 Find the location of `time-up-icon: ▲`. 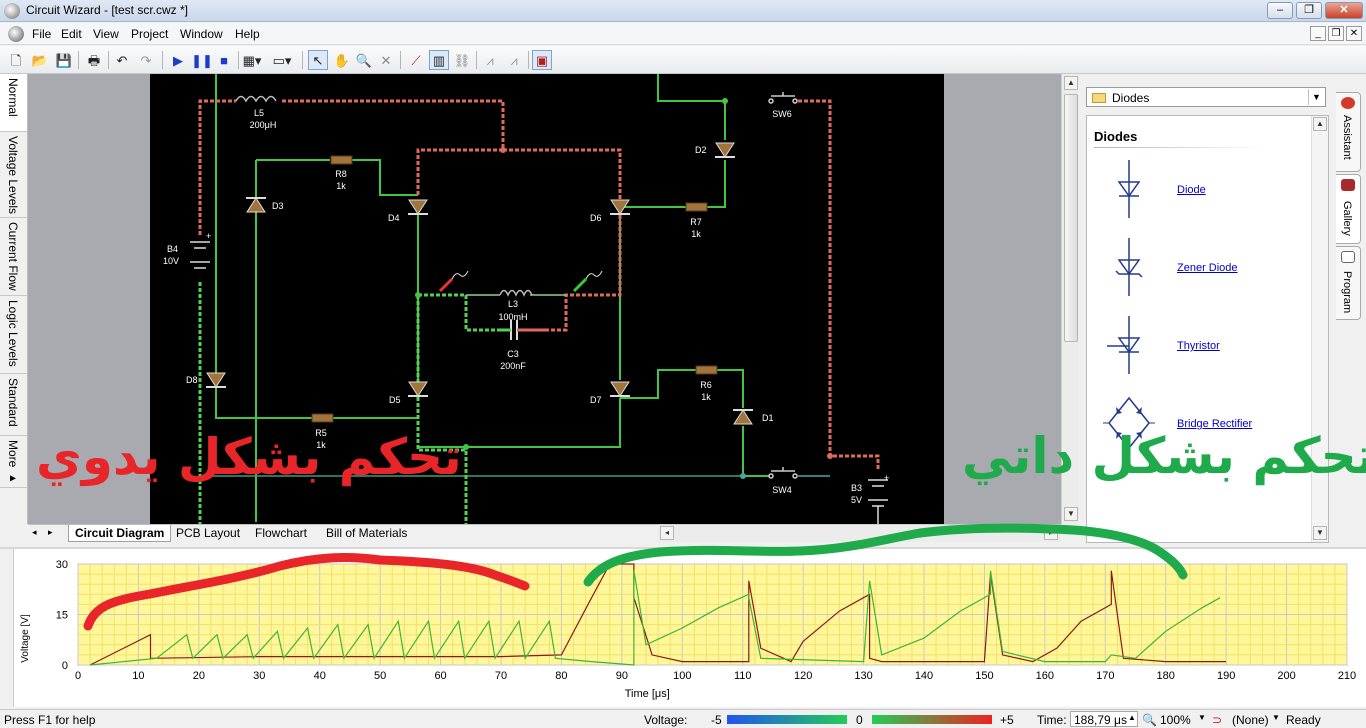

time-up-icon: ▲ is located at coordinates (1132, 717).